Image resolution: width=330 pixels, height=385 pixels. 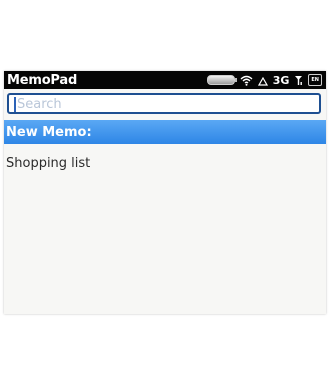 What do you see at coordinates (48, 163) in the screenshot?
I see `list-item-label: Shopping list` at bounding box center [48, 163].